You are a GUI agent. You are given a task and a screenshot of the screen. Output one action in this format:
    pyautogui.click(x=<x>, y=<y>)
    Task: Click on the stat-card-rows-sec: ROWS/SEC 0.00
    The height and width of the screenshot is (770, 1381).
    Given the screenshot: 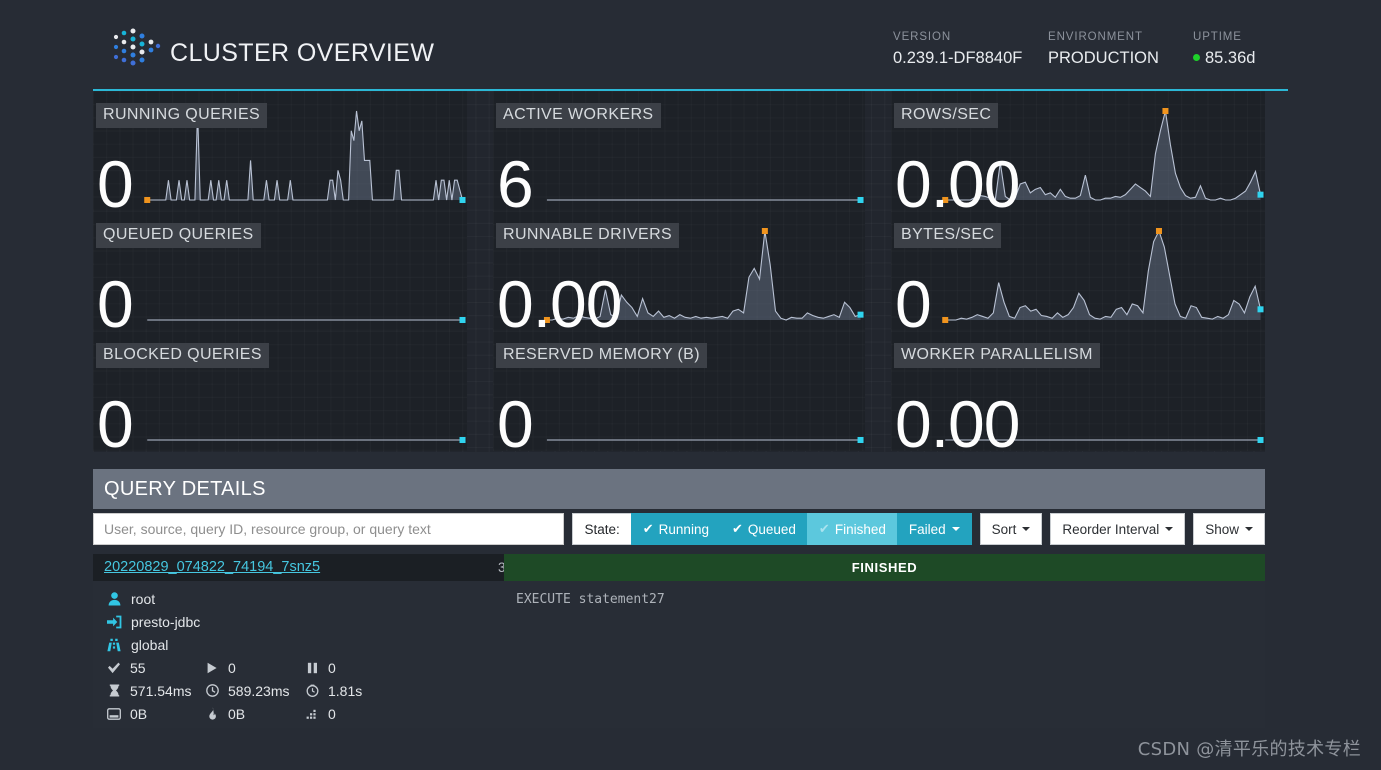 What is the action you would take?
    pyautogui.click(x=1078, y=151)
    